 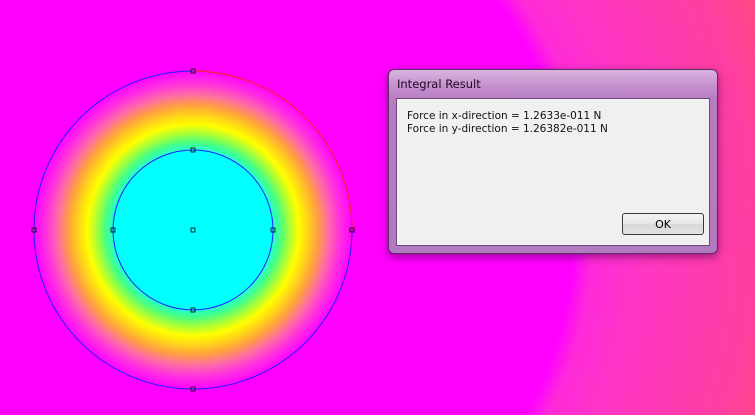 What do you see at coordinates (663, 224) in the screenshot?
I see `ok-button: OK` at bounding box center [663, 224].